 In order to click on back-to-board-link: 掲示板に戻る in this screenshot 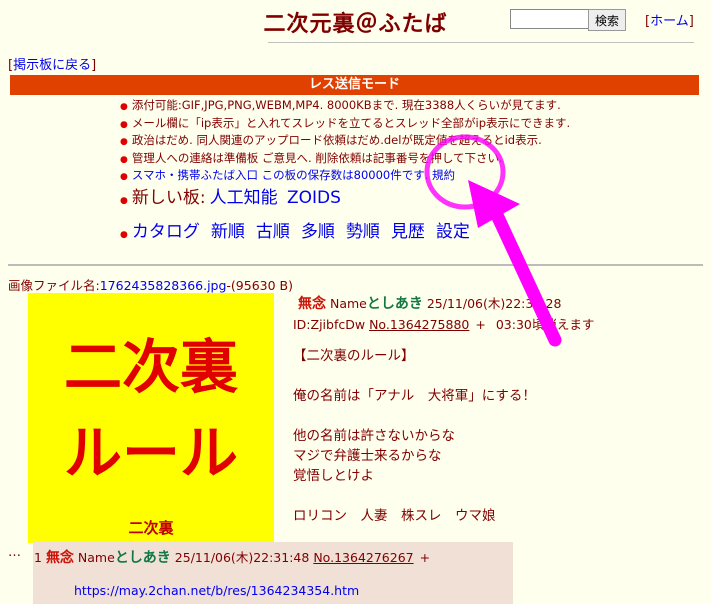, I will do `click(52, 65)`.